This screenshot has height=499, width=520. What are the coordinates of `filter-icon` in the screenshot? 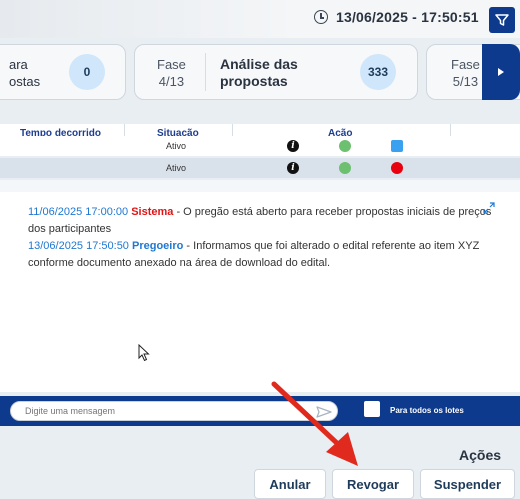 It's located at (502, 20).